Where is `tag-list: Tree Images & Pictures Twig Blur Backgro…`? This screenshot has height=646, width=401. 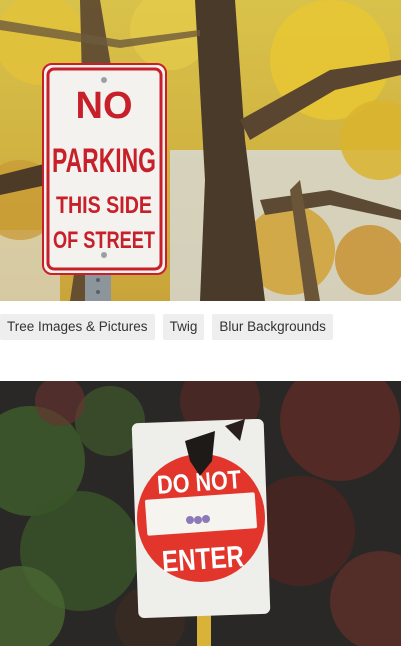 tag-list: Tree Images & Pictures Twig Blur Backgro… is located at coordinates (200, 327).